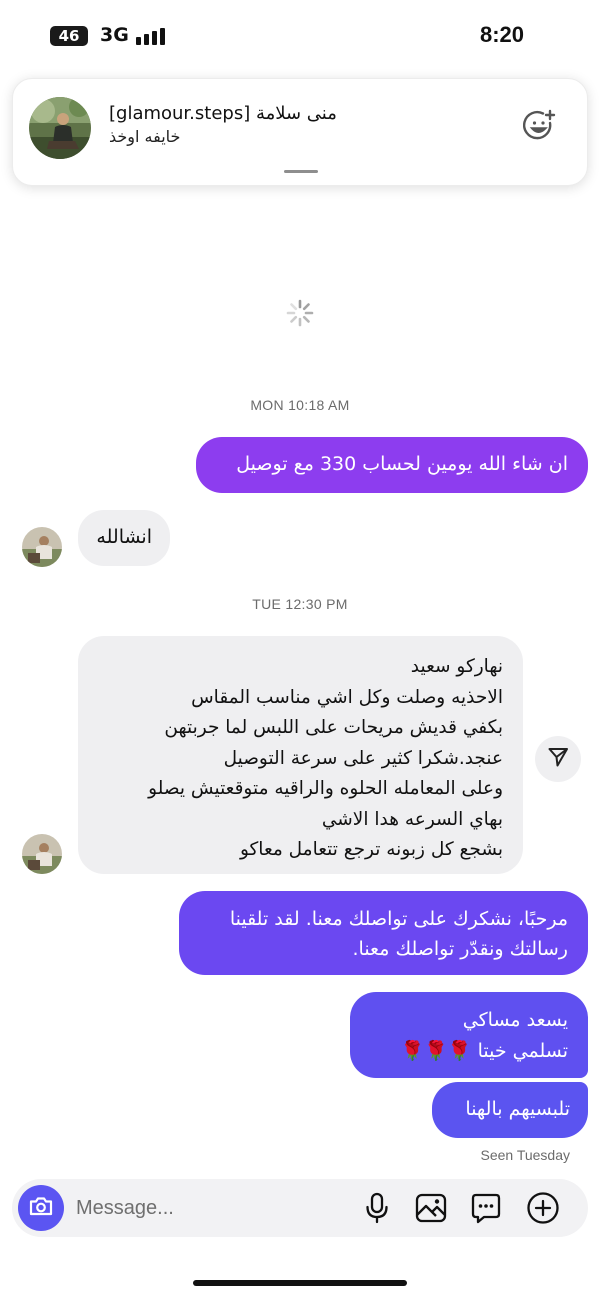 This screenshot has height=1298, width=600. I want to click on message-text: بكفي قديش مريحات على اللبس لما جربتهن, so click(333, 727).